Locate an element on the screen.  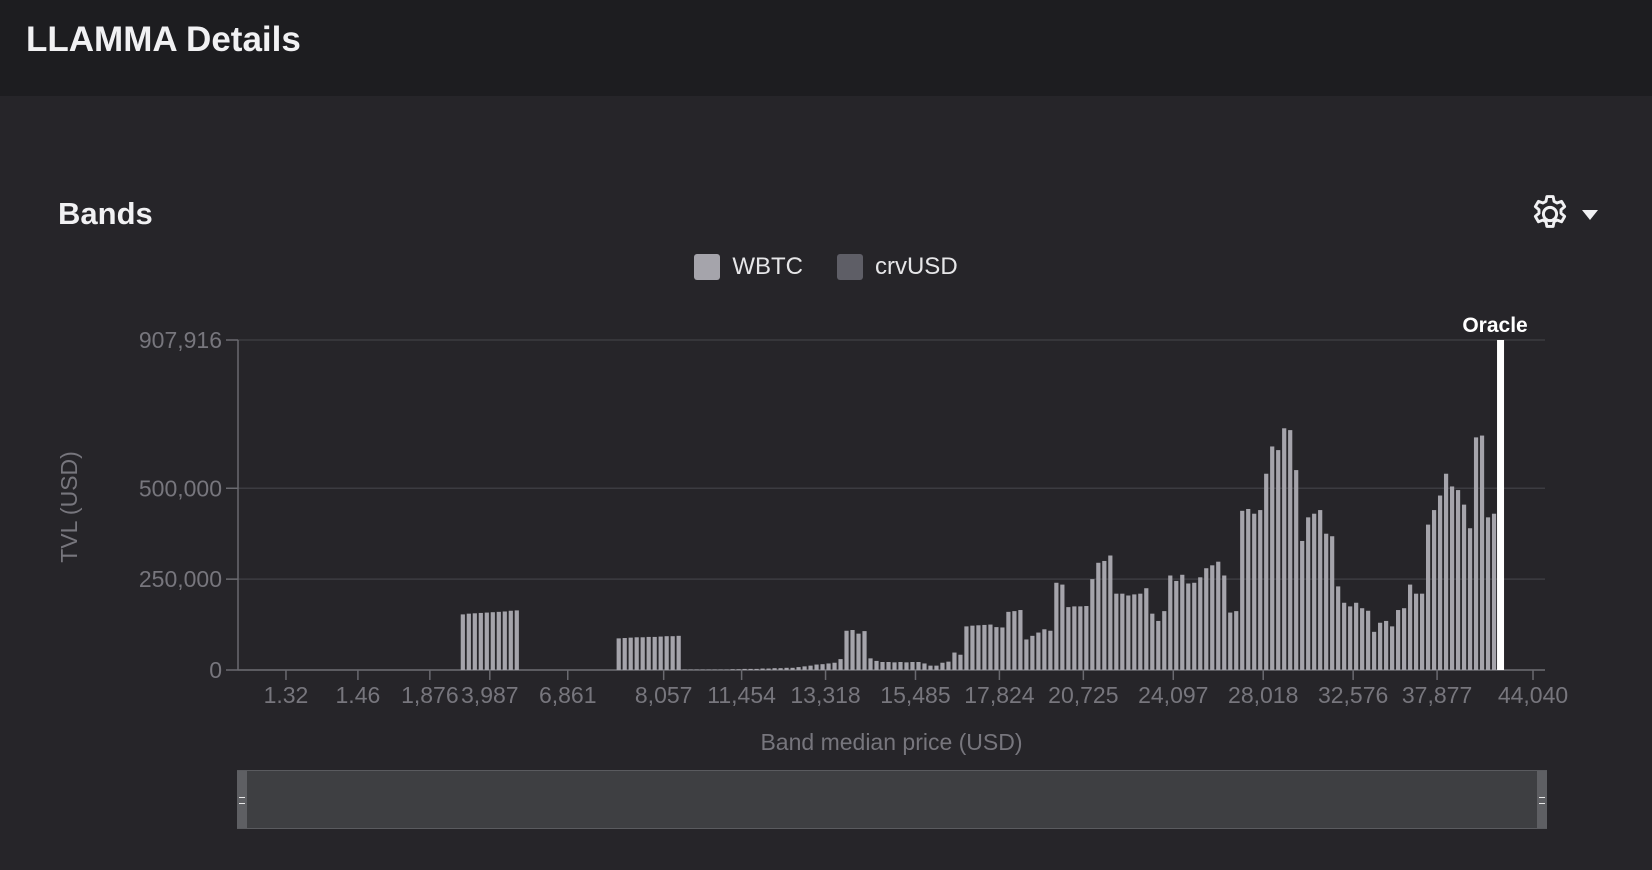
x-tick-label: 44,040 is located at coordinates (1533, 695).